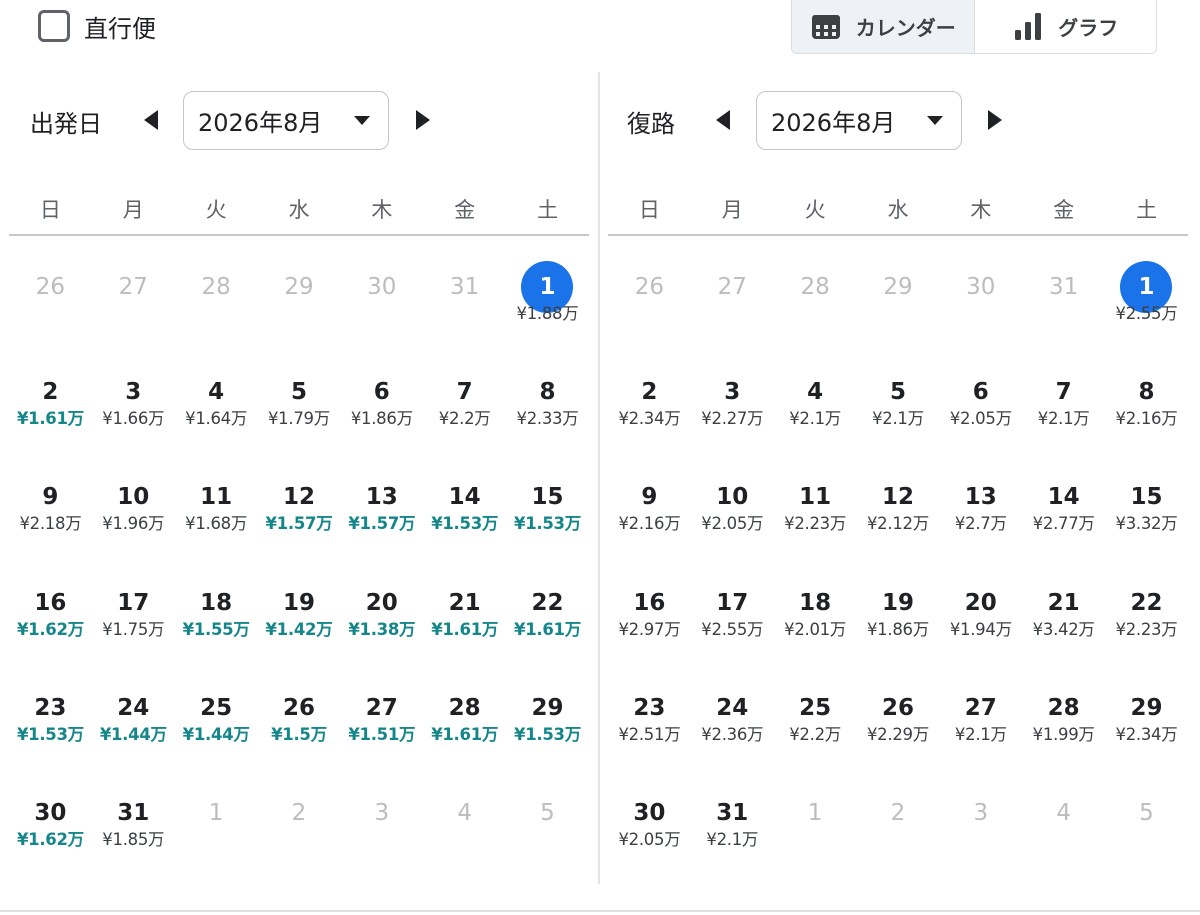 The width and height of the screenshot is (1200, 915). I want to click on day-cell-outside-month: 27, so click(732, 302).